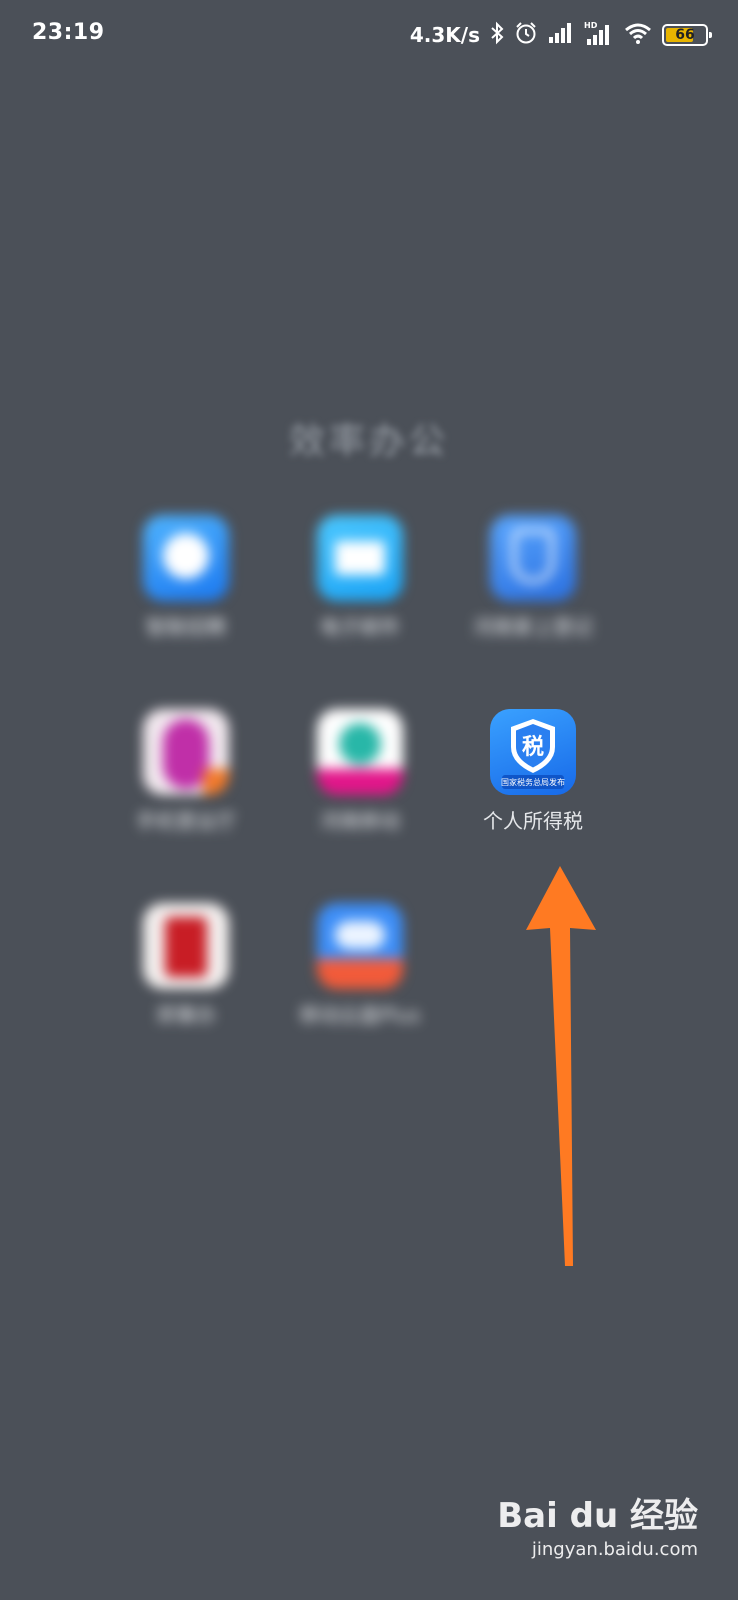 The image size is (738, 1600). What do you see at coordinates (186, 1015) in the screenshot?
I see `app-label: 郑事办` at bounding box center [186, 1015].